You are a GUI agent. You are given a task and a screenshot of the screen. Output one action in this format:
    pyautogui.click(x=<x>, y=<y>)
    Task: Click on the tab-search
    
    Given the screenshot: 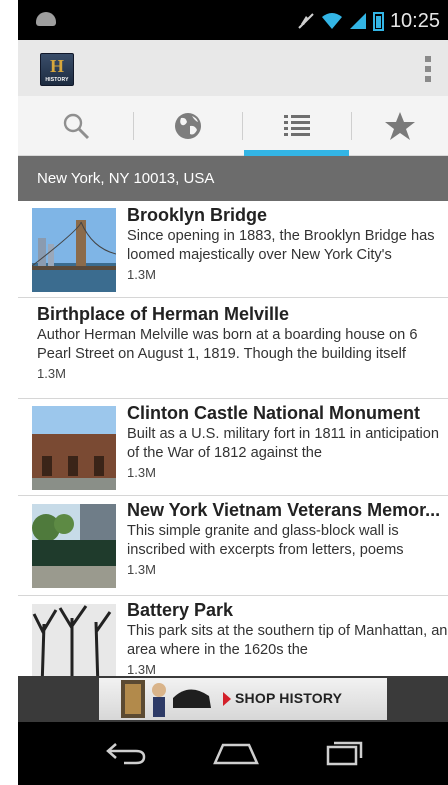 What is the action you would take?
    pyautogui.click(x=75, y=126)
    